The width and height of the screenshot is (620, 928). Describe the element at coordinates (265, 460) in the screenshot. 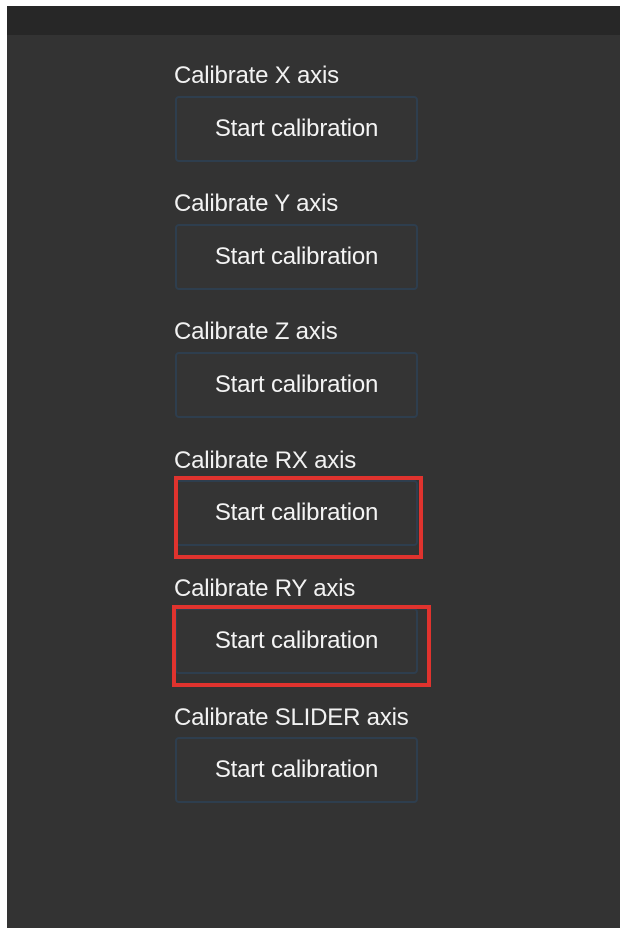

I see `calibrate-rx-axis-label: Calibrate RX axis` at that location.